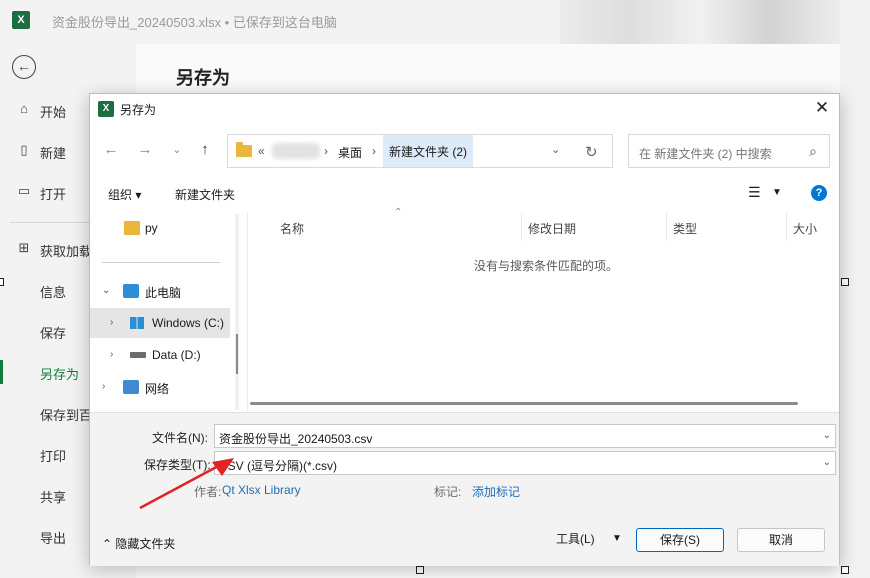  I want to click on back-icon: ←, so click(111, 150).